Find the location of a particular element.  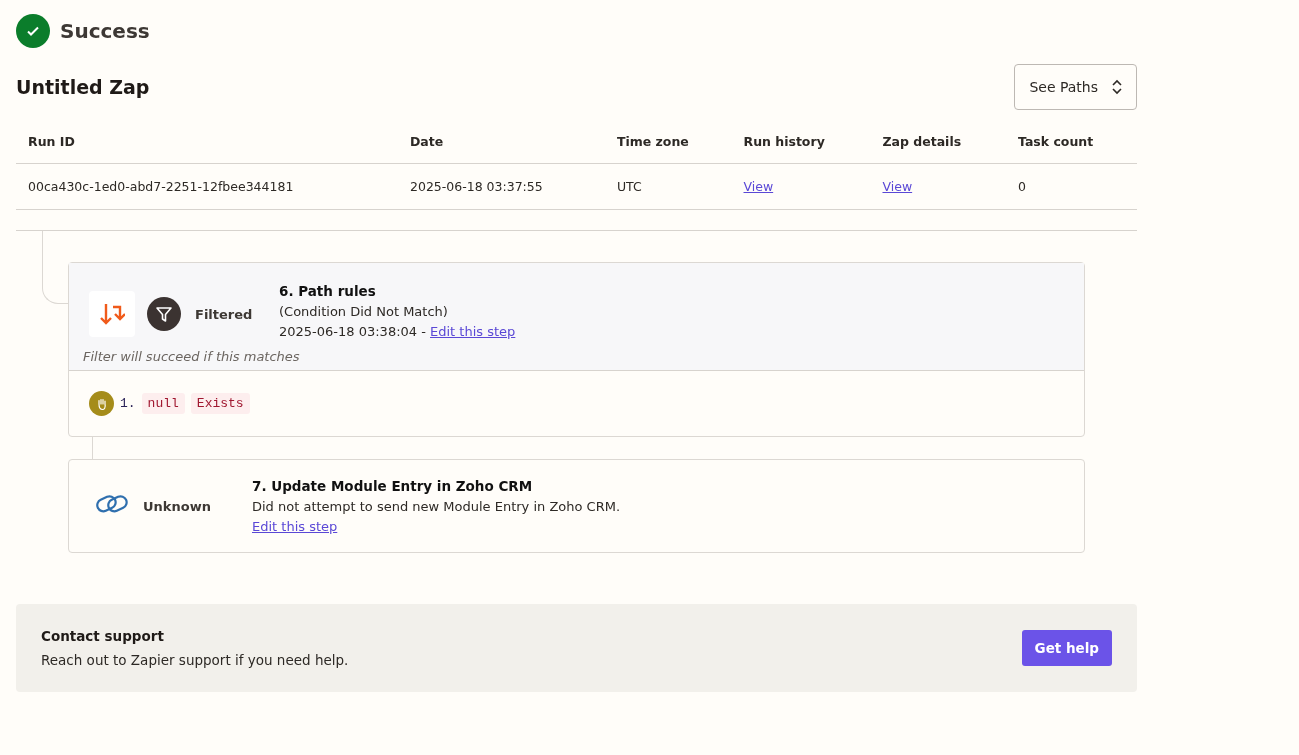

column-header: Zap details is located at coordinates (922, 141).